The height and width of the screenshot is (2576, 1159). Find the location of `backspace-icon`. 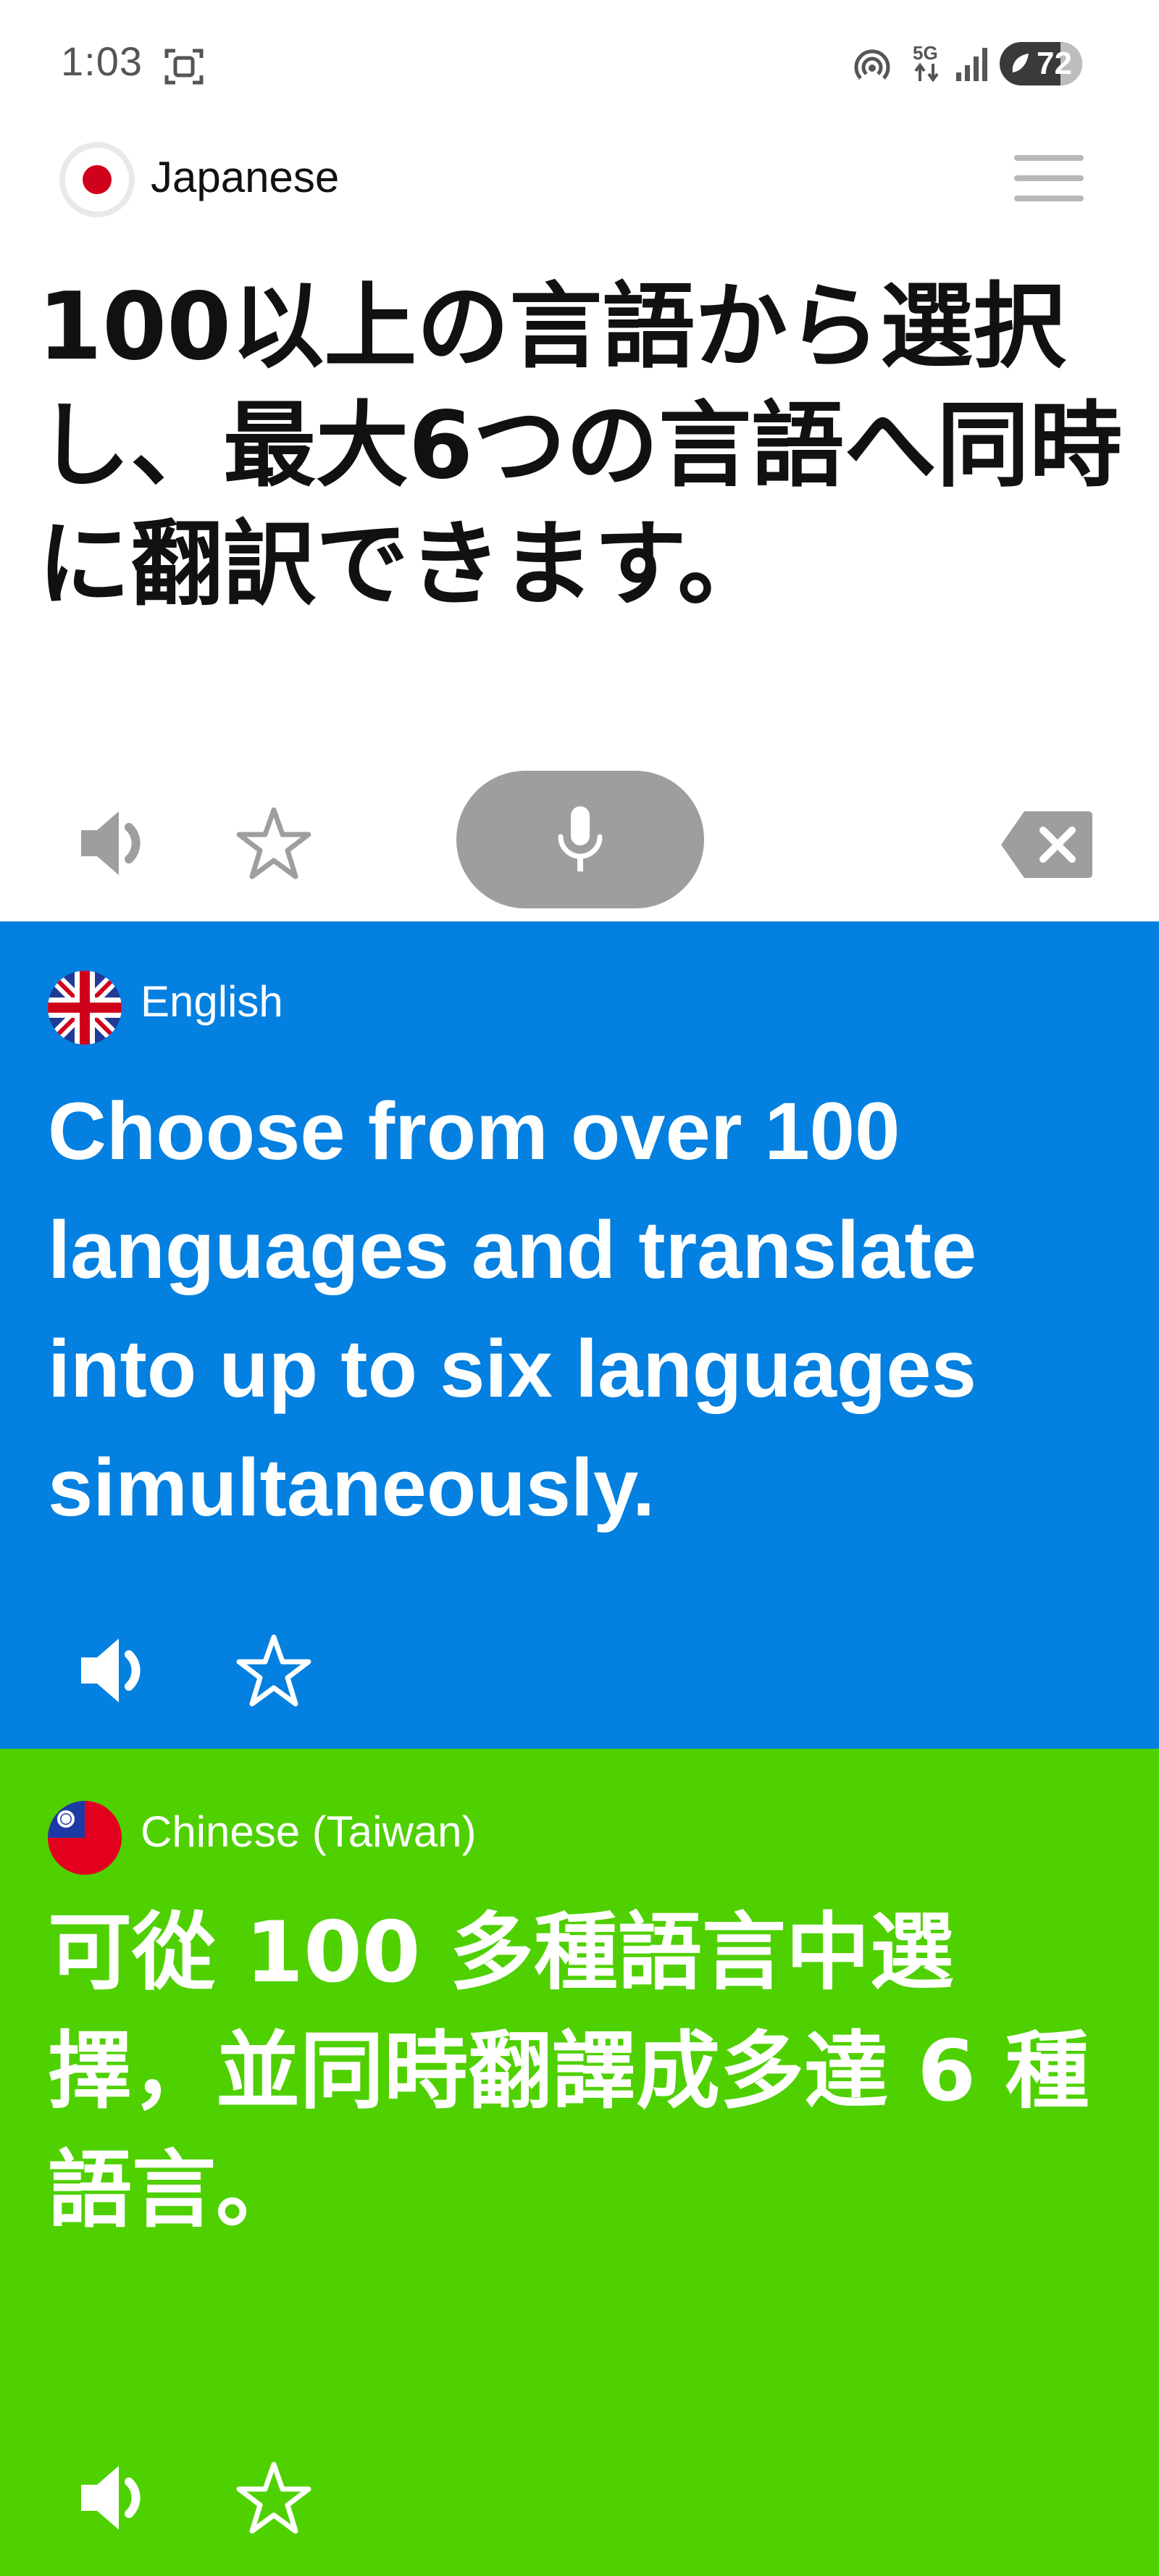

backspace-icon is located at coordinates (1047, 845).